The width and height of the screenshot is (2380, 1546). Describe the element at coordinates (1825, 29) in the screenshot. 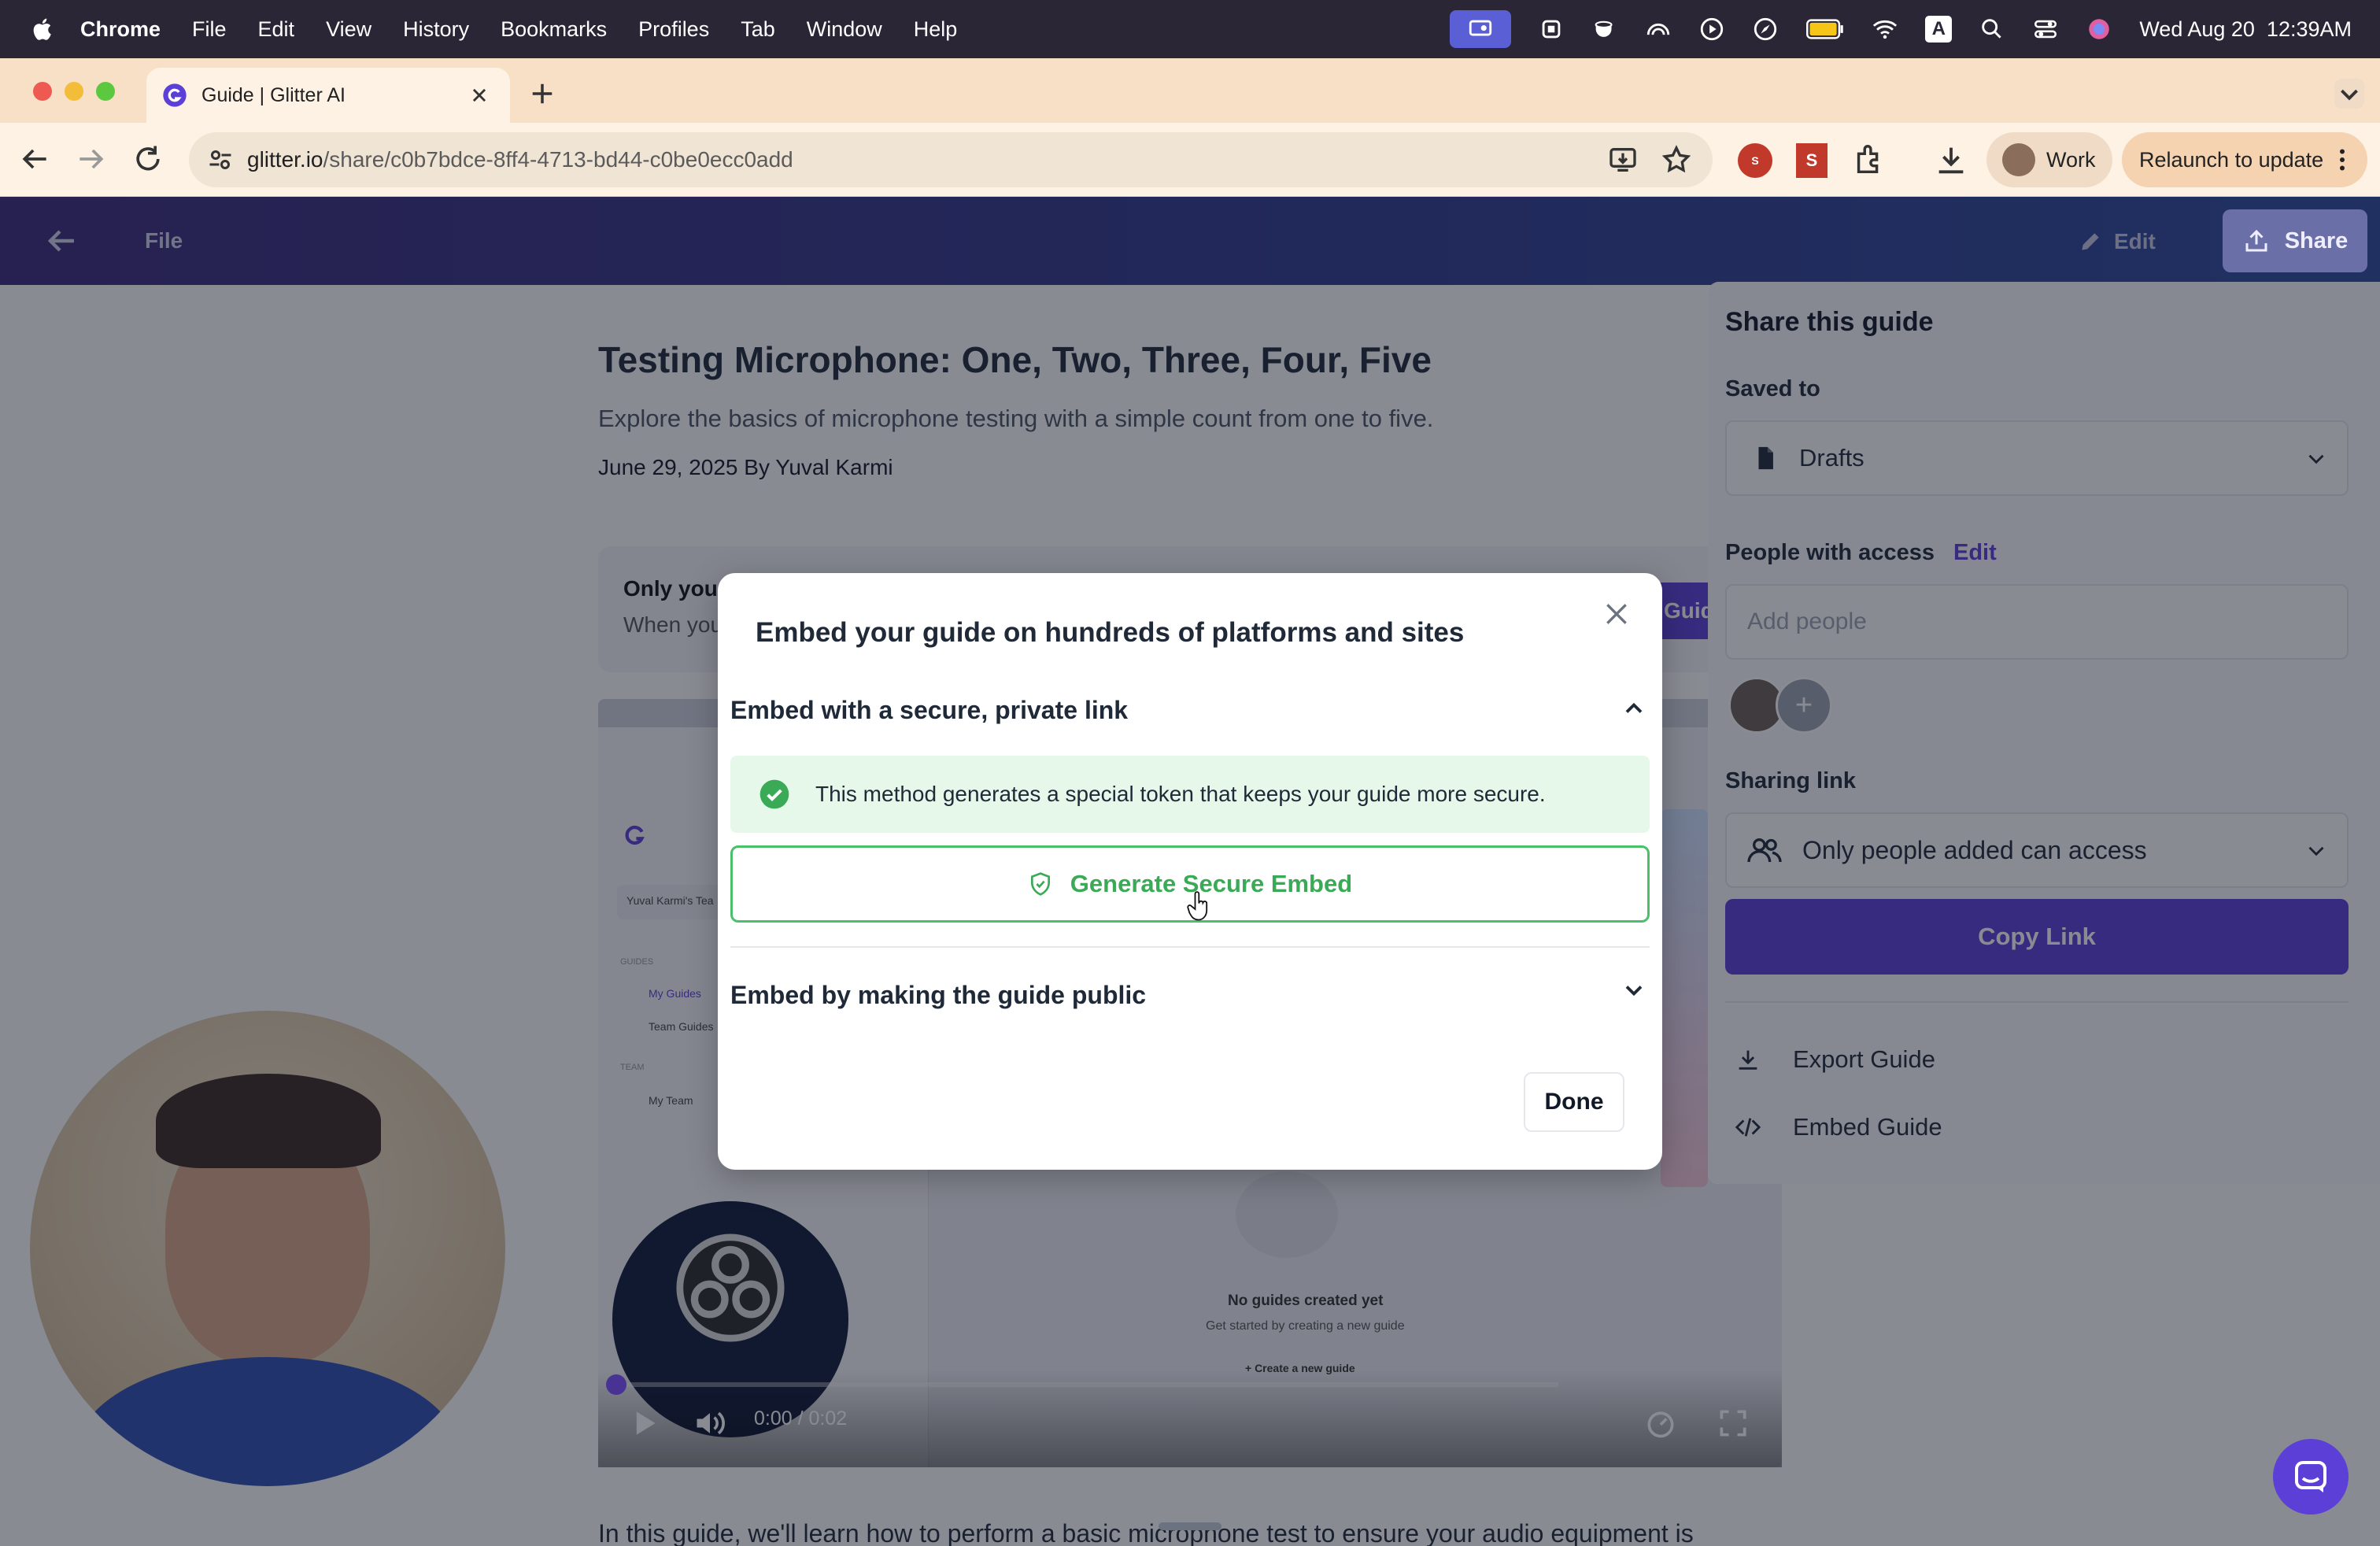

I see `battery-icon` at that location.